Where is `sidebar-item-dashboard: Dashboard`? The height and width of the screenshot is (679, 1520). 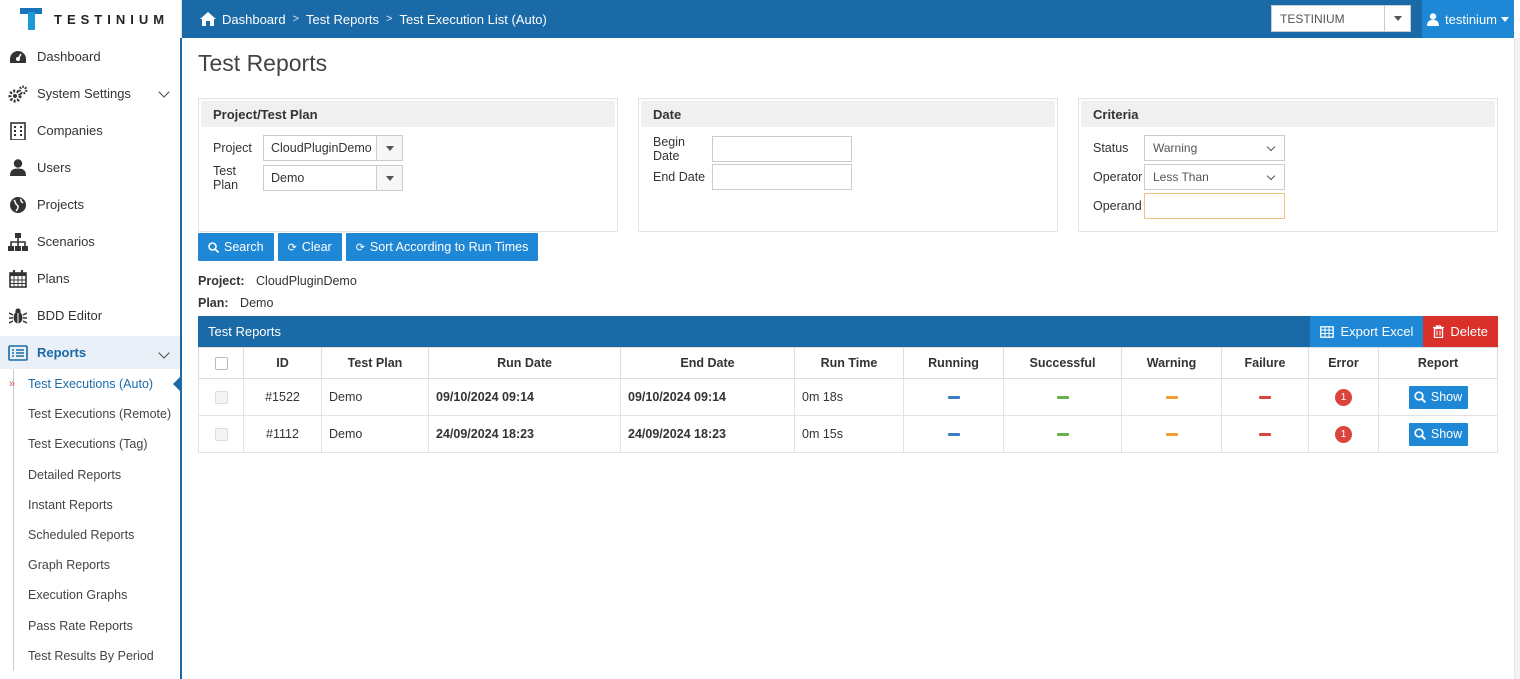 sidebar-item-dashboard: Dashboard is located at coordinates (90, 56).